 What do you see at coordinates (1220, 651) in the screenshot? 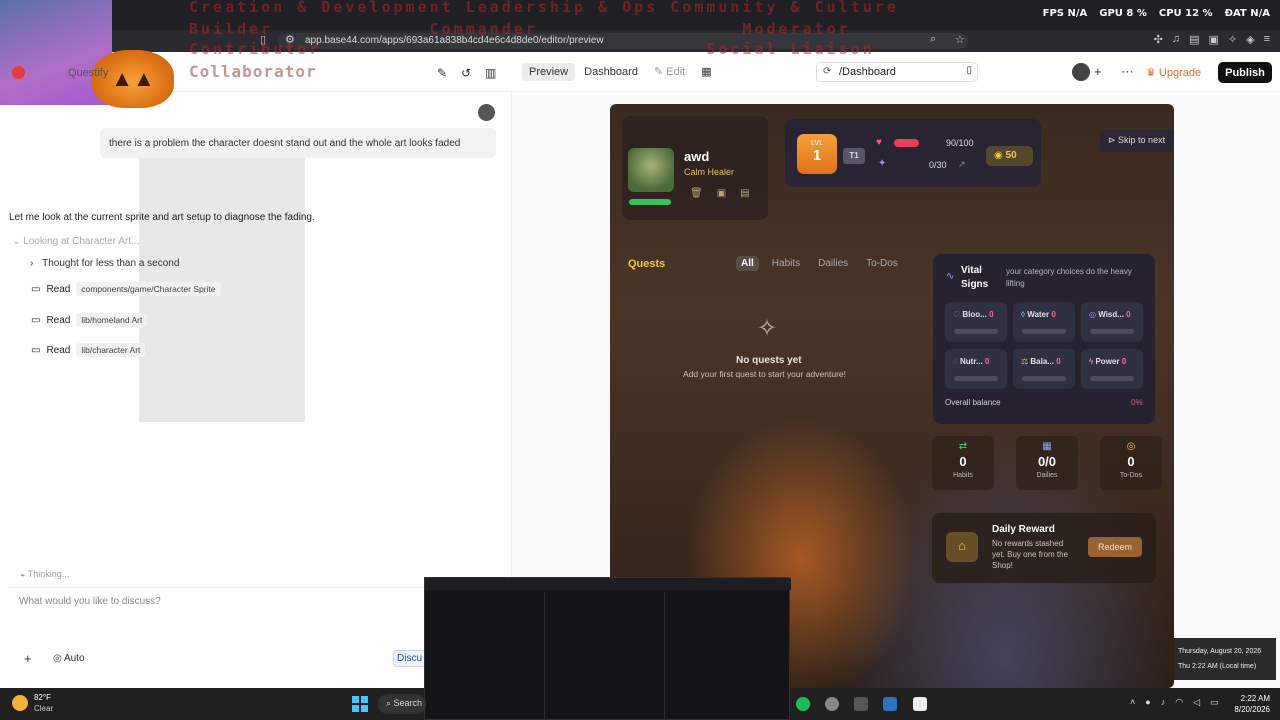
I see `tooltip-date: Thursday, August 20, 2026` at bounding box center [1220, 651].